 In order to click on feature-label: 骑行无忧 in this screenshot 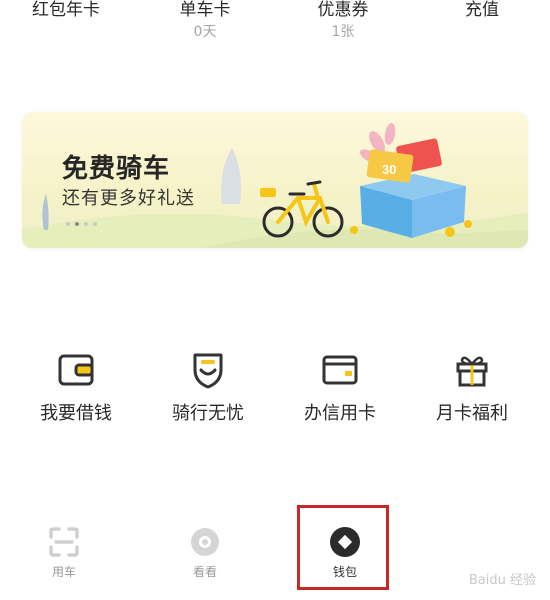, I will do `click(208, 413)`.